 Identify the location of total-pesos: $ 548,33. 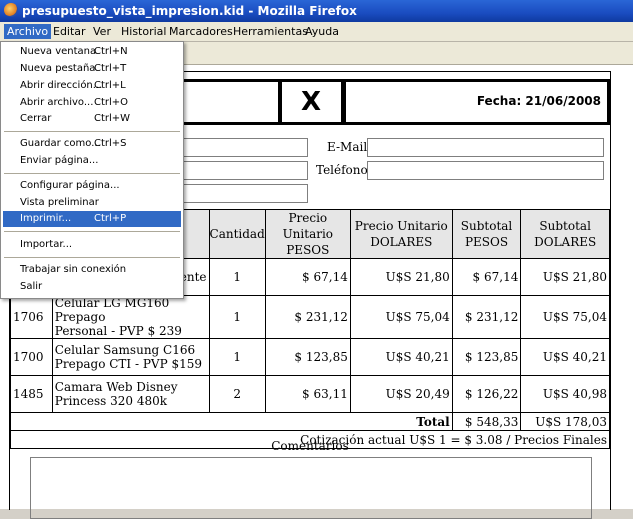
(486, 421).